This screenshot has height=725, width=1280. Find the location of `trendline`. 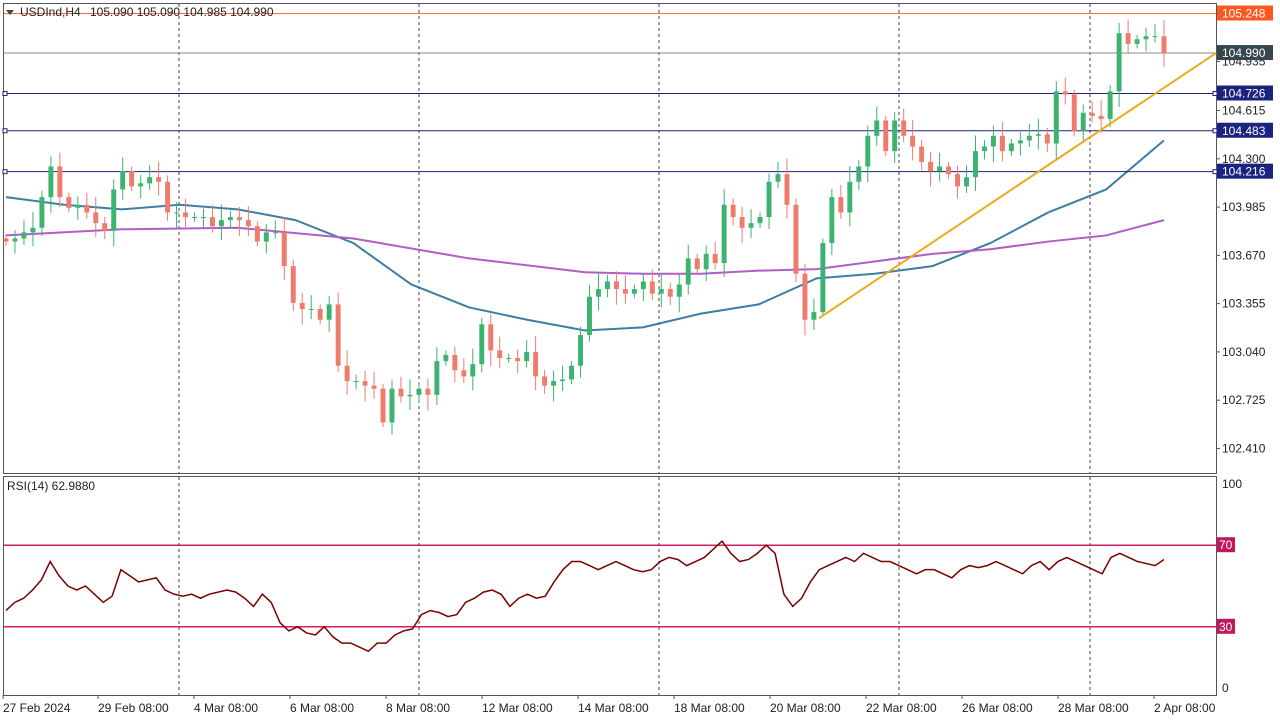

trendline is located at coordinates (1017, 186).